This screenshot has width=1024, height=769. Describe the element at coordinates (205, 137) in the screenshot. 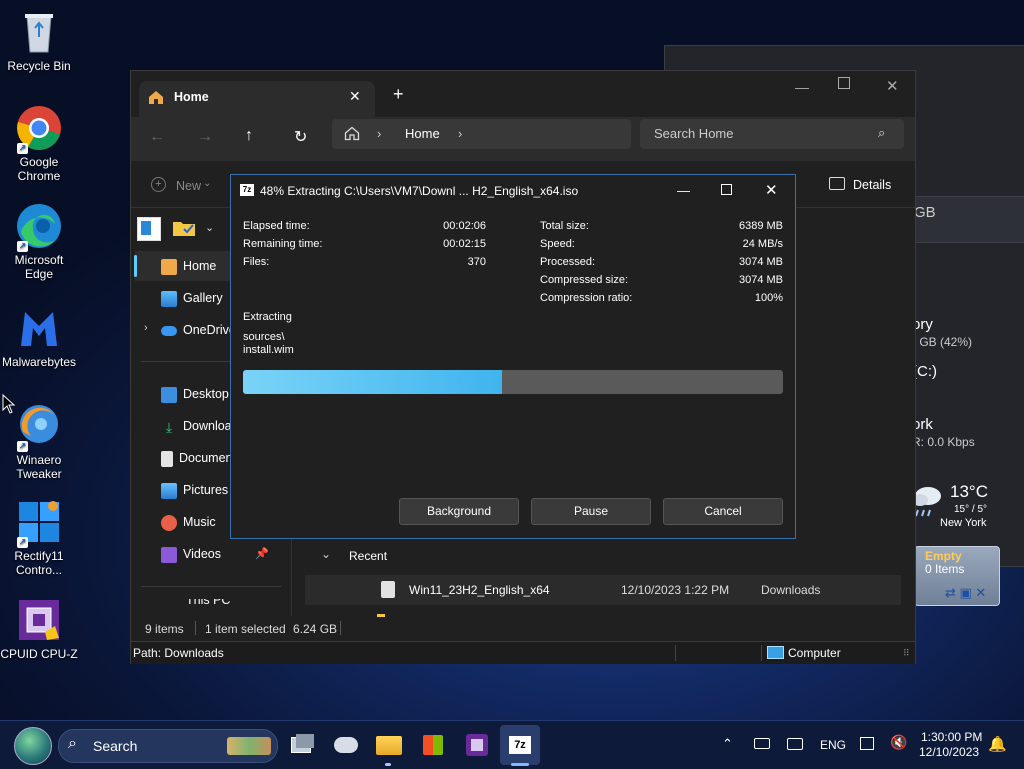

I see `forward-arrow-icon: →` at that location.